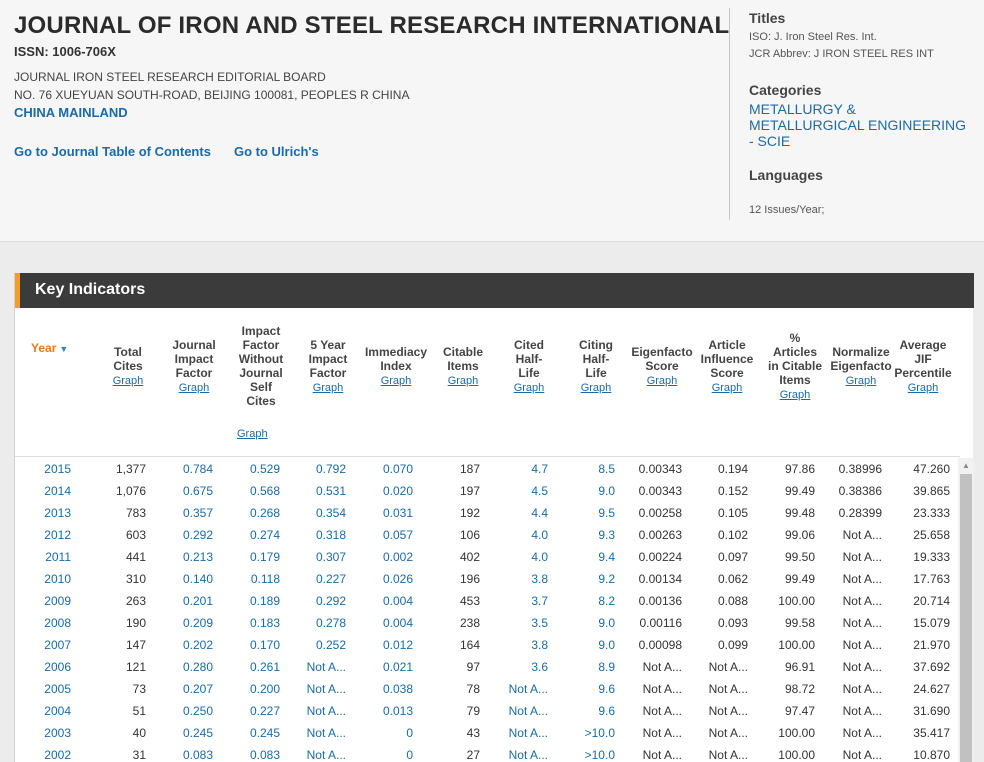  I want to click on table-cell: 9.3, so click(585, 535).